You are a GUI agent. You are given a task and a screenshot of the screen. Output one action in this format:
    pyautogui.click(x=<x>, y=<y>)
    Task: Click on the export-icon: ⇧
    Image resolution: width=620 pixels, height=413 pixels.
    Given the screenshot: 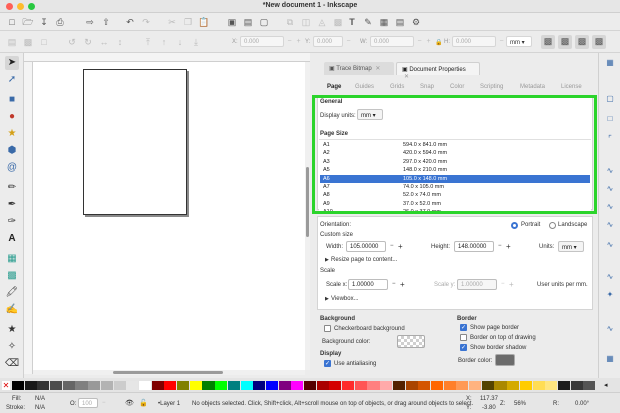 What is the action you would take?
    pyautogui.click(x=106, y=22)
    